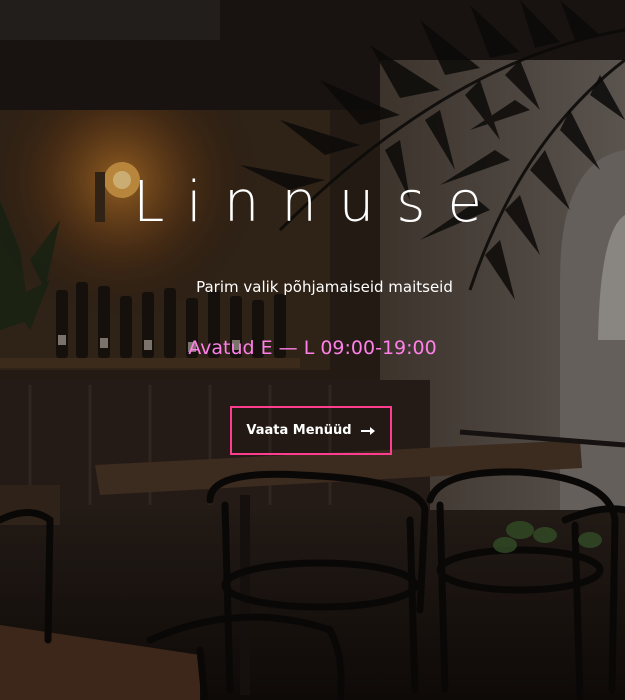 The width and height of the screenshot is (625, 700). I want to click on arrow-right-icon, so click(368, 431).